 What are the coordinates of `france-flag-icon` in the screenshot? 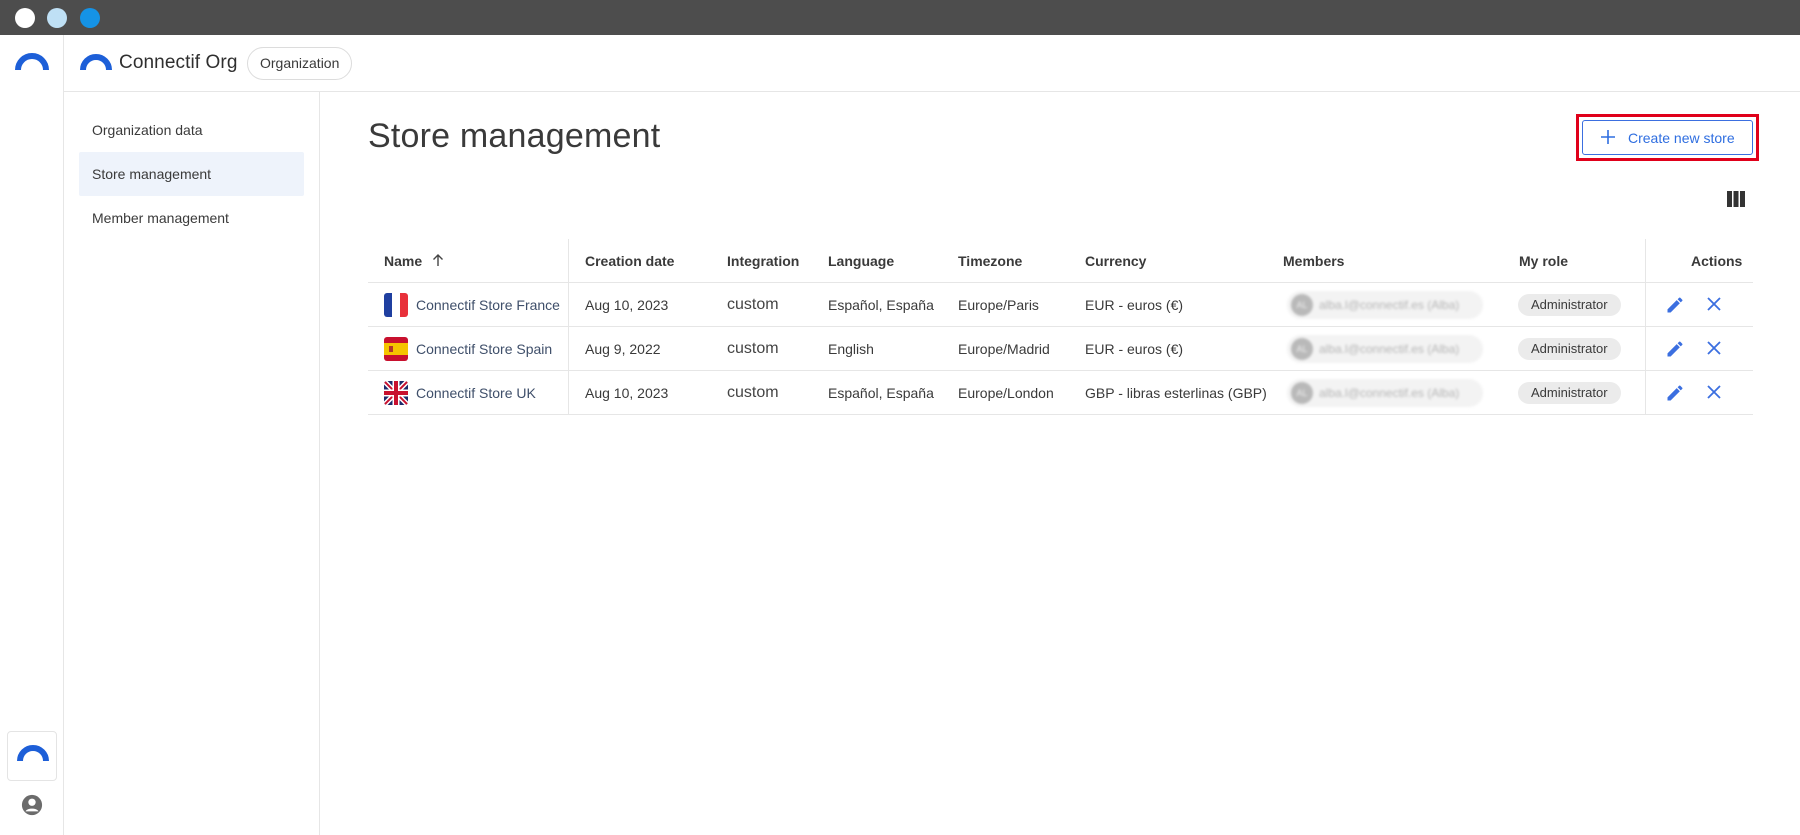 It's located at (396, 305).